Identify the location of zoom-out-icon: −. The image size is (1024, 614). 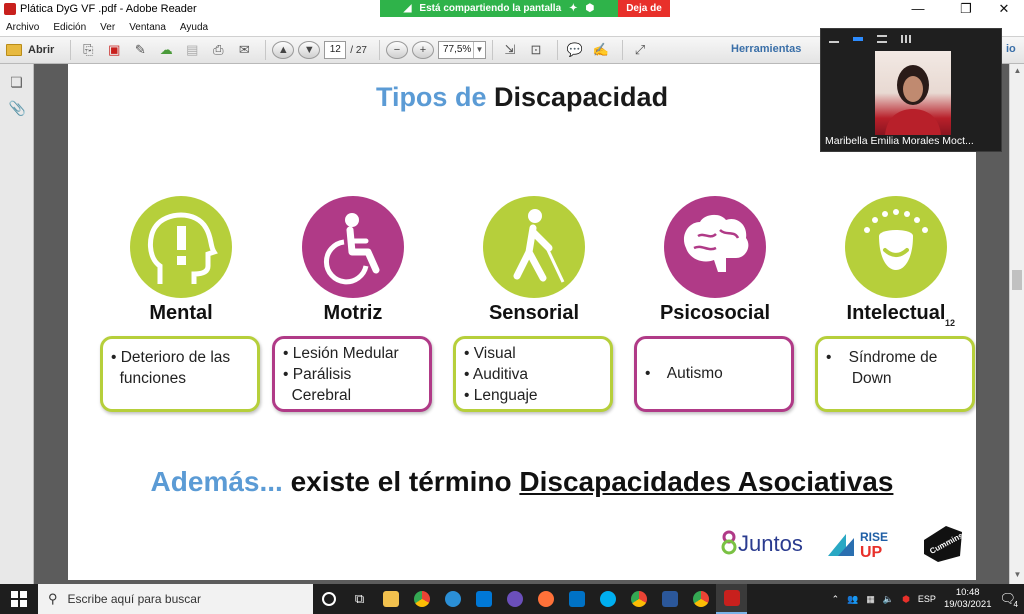
(396, 50).